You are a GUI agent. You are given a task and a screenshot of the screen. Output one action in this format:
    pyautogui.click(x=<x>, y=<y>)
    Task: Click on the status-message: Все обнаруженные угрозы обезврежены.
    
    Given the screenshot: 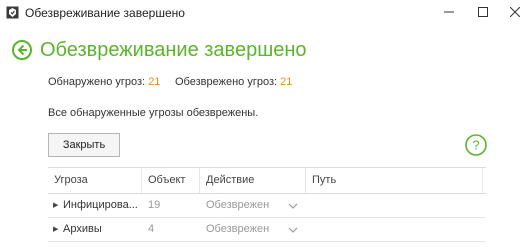 What is the action you would take?
    pyautogui.click(x=153, y=113)
    